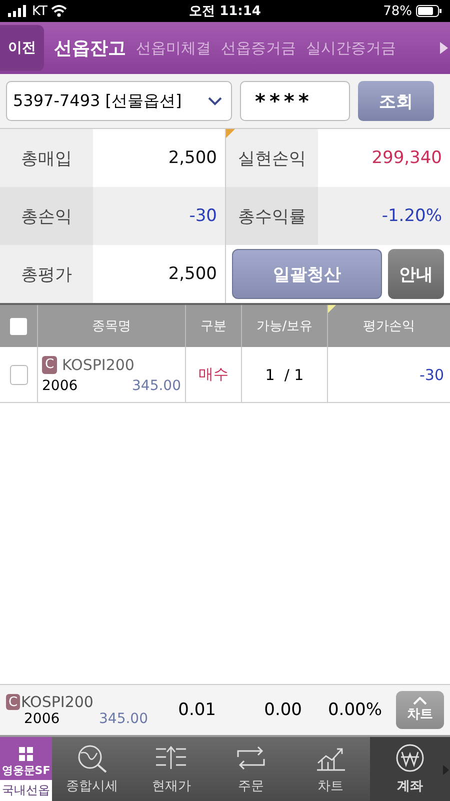  What do you see at coordinates (46, 216) in the screenshot?
I see `summary-label: 총손익` at bounding box center [46, 216].